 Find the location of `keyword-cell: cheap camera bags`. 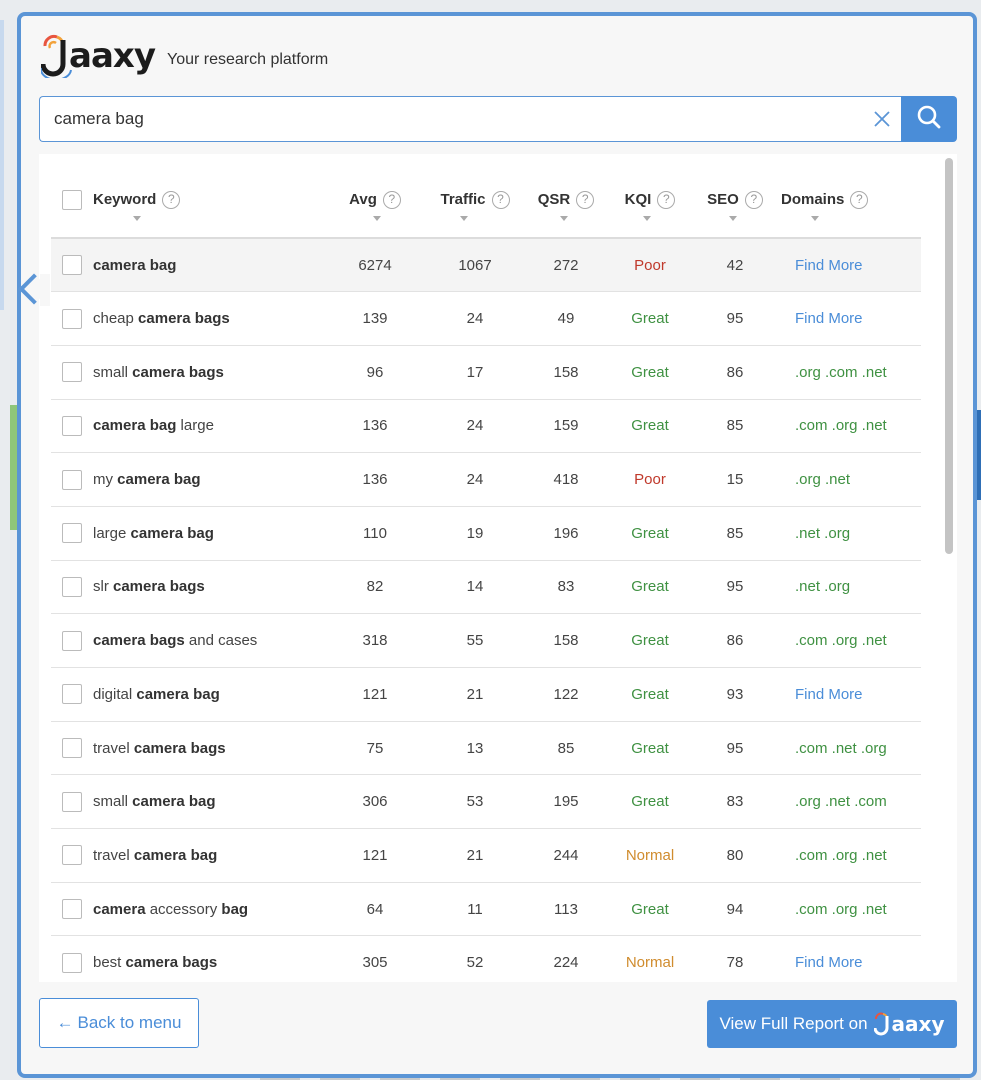

keyword-cell: cheap camera bags is located at coordinates (207, 318).